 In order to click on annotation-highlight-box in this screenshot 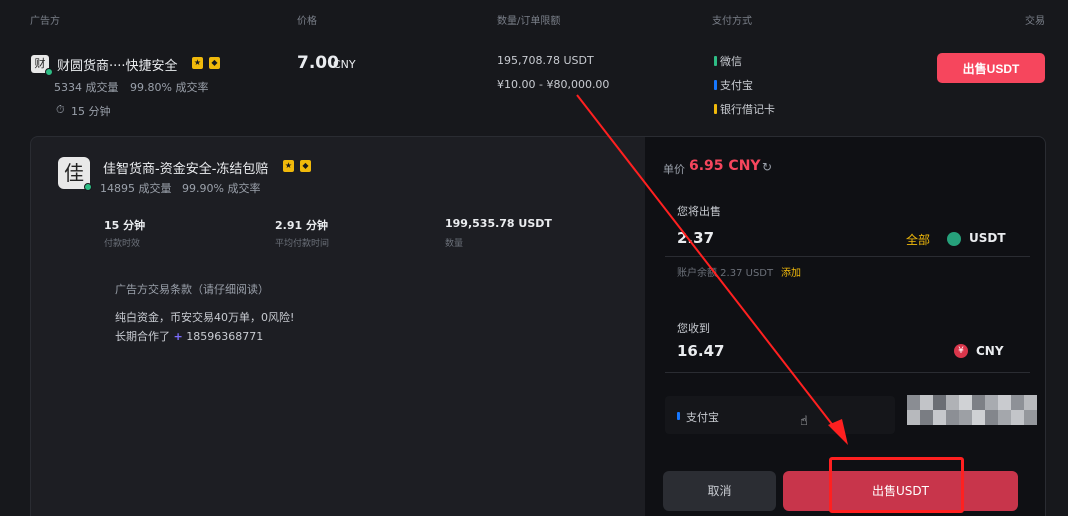, I will do `click(896, 485)`.